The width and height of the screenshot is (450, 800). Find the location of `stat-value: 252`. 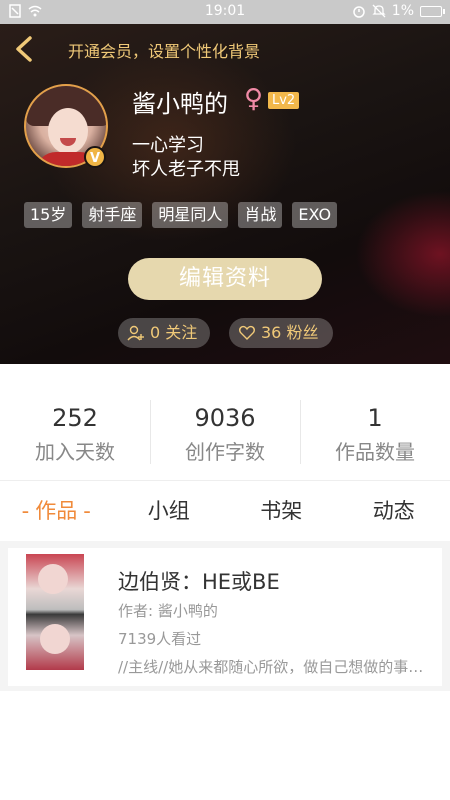

stat-value: 252 is located at coordinates (75, 418).